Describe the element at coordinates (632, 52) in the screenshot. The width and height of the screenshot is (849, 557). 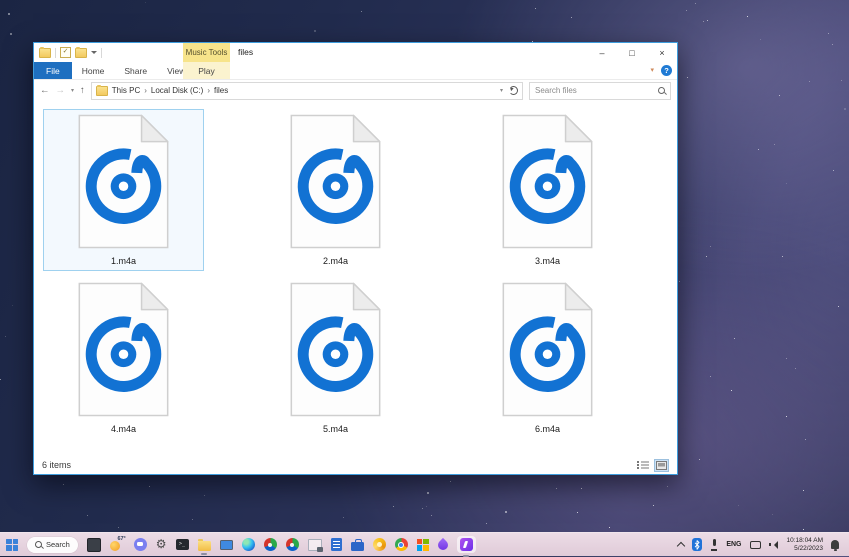
I see `maximize-button: □` at that location.